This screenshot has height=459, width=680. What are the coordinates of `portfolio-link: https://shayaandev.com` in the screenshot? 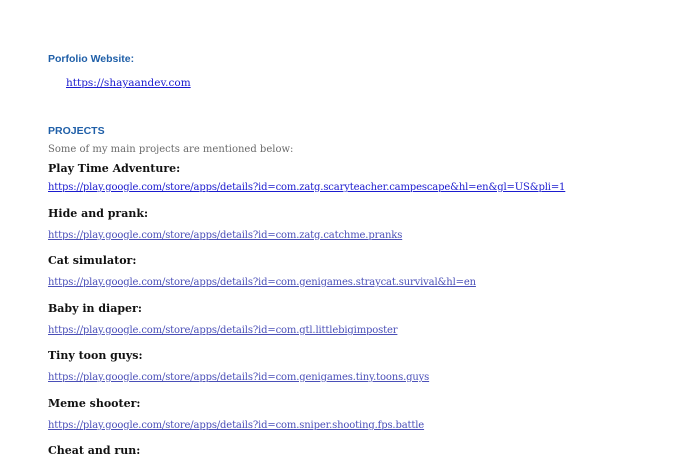 It's located at (128, 83).